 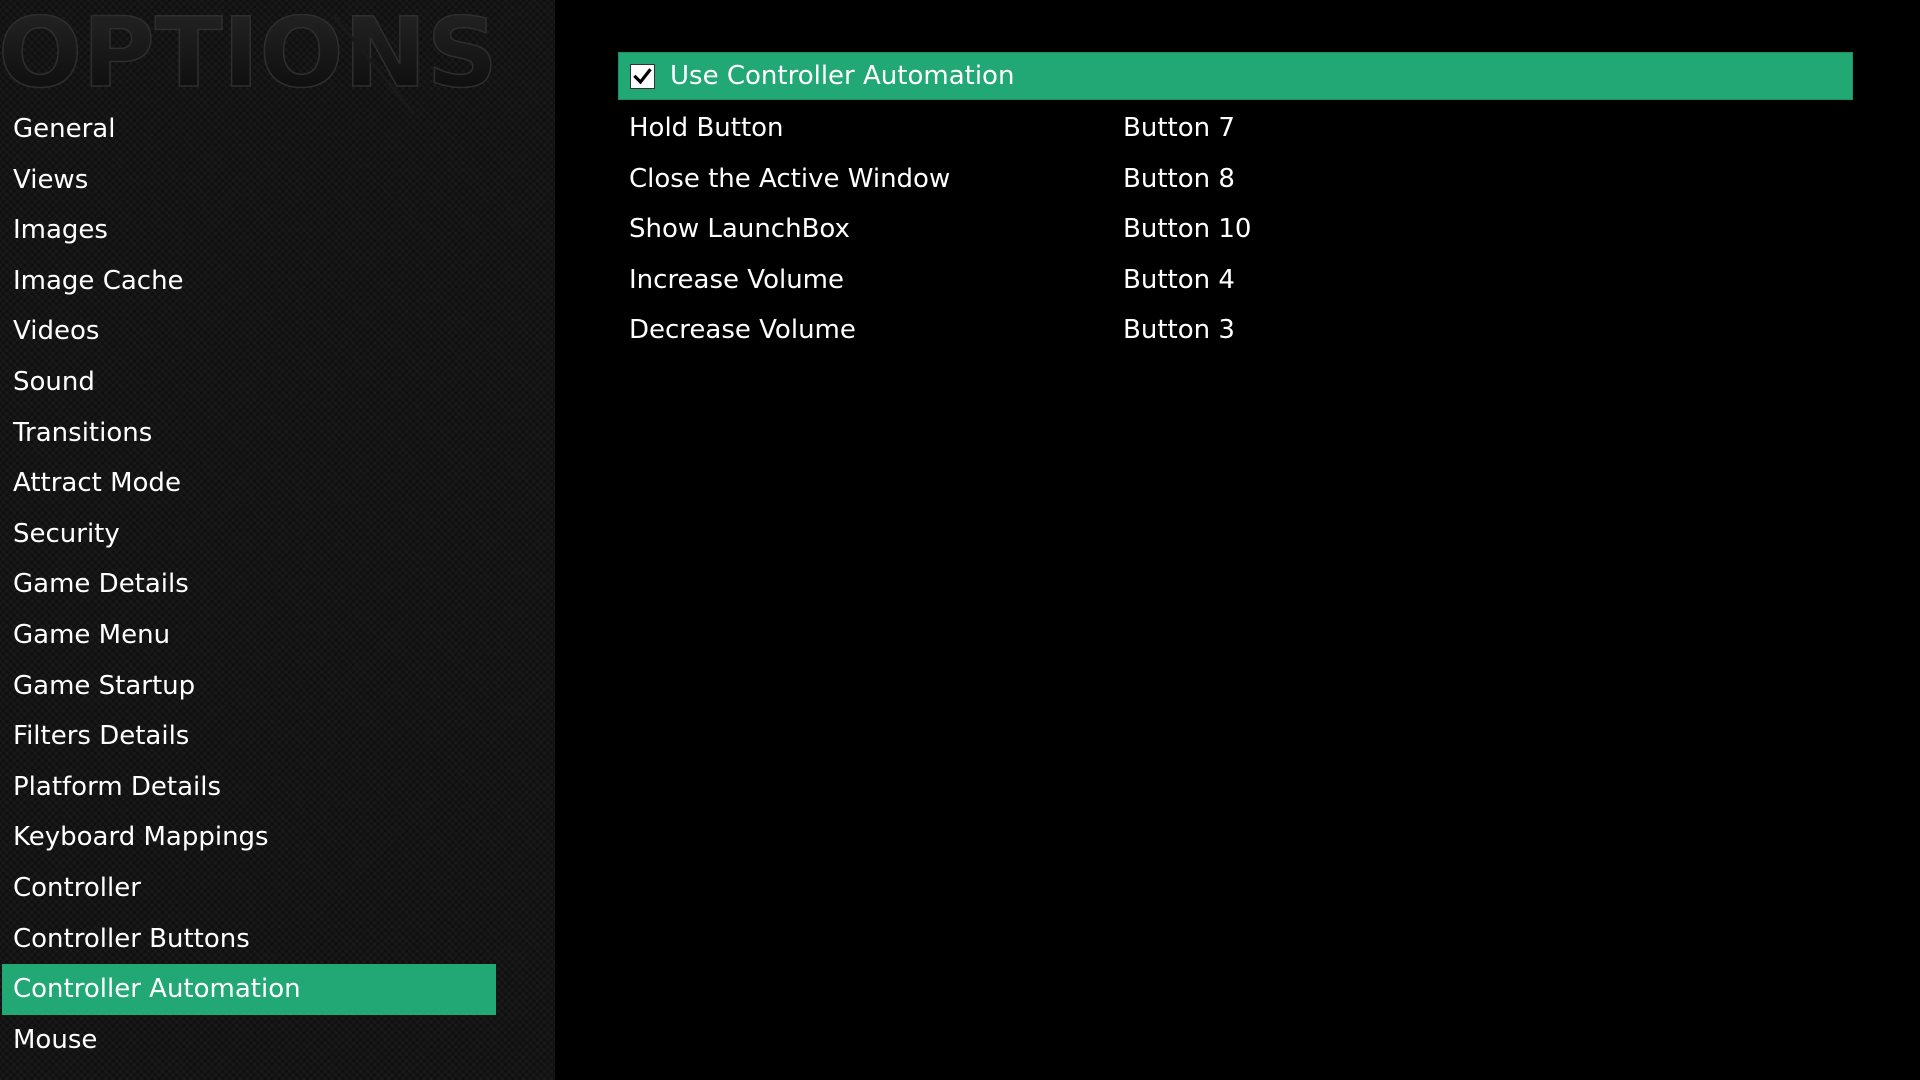 What do you see at coordinates (249, 483) in the screenshot?
I see `nav-item-attract-mode: Attract Mode` at bounding box center [249, 483].